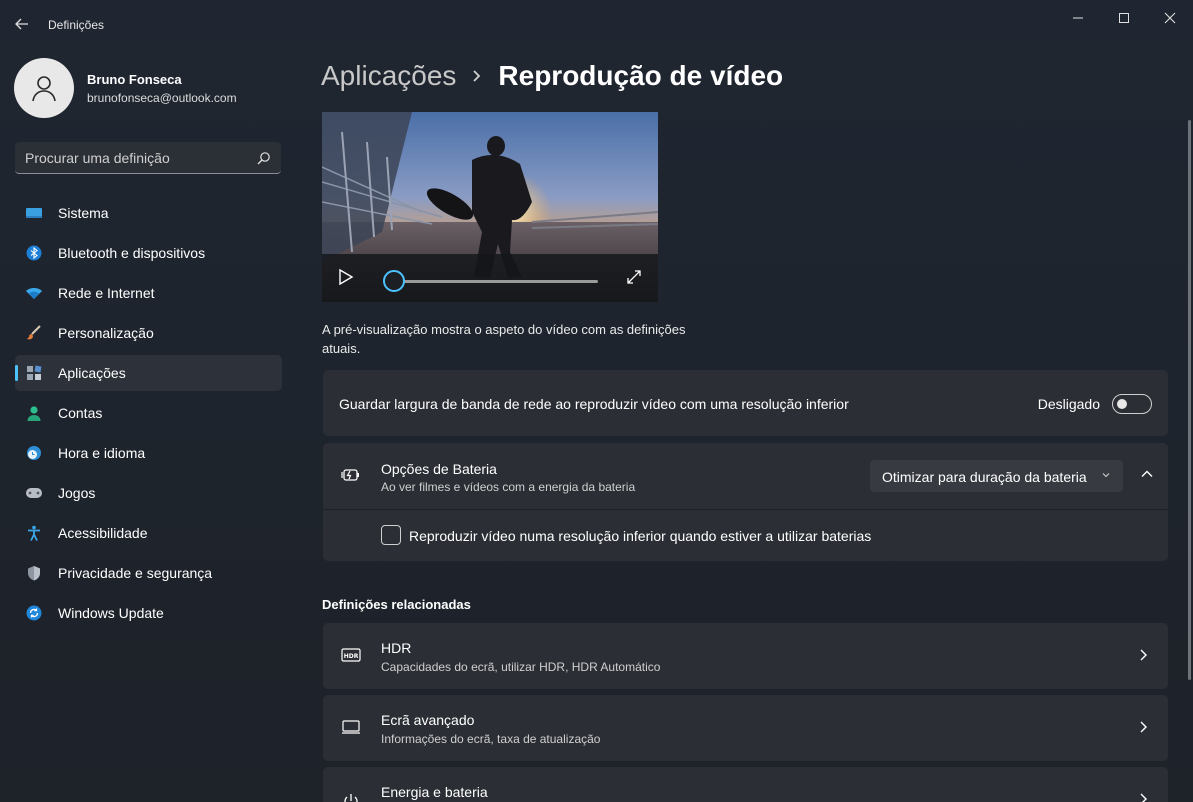 This screenshot has width=1193, height=802. I want to click on accessibility-icon, so click(34, 533).